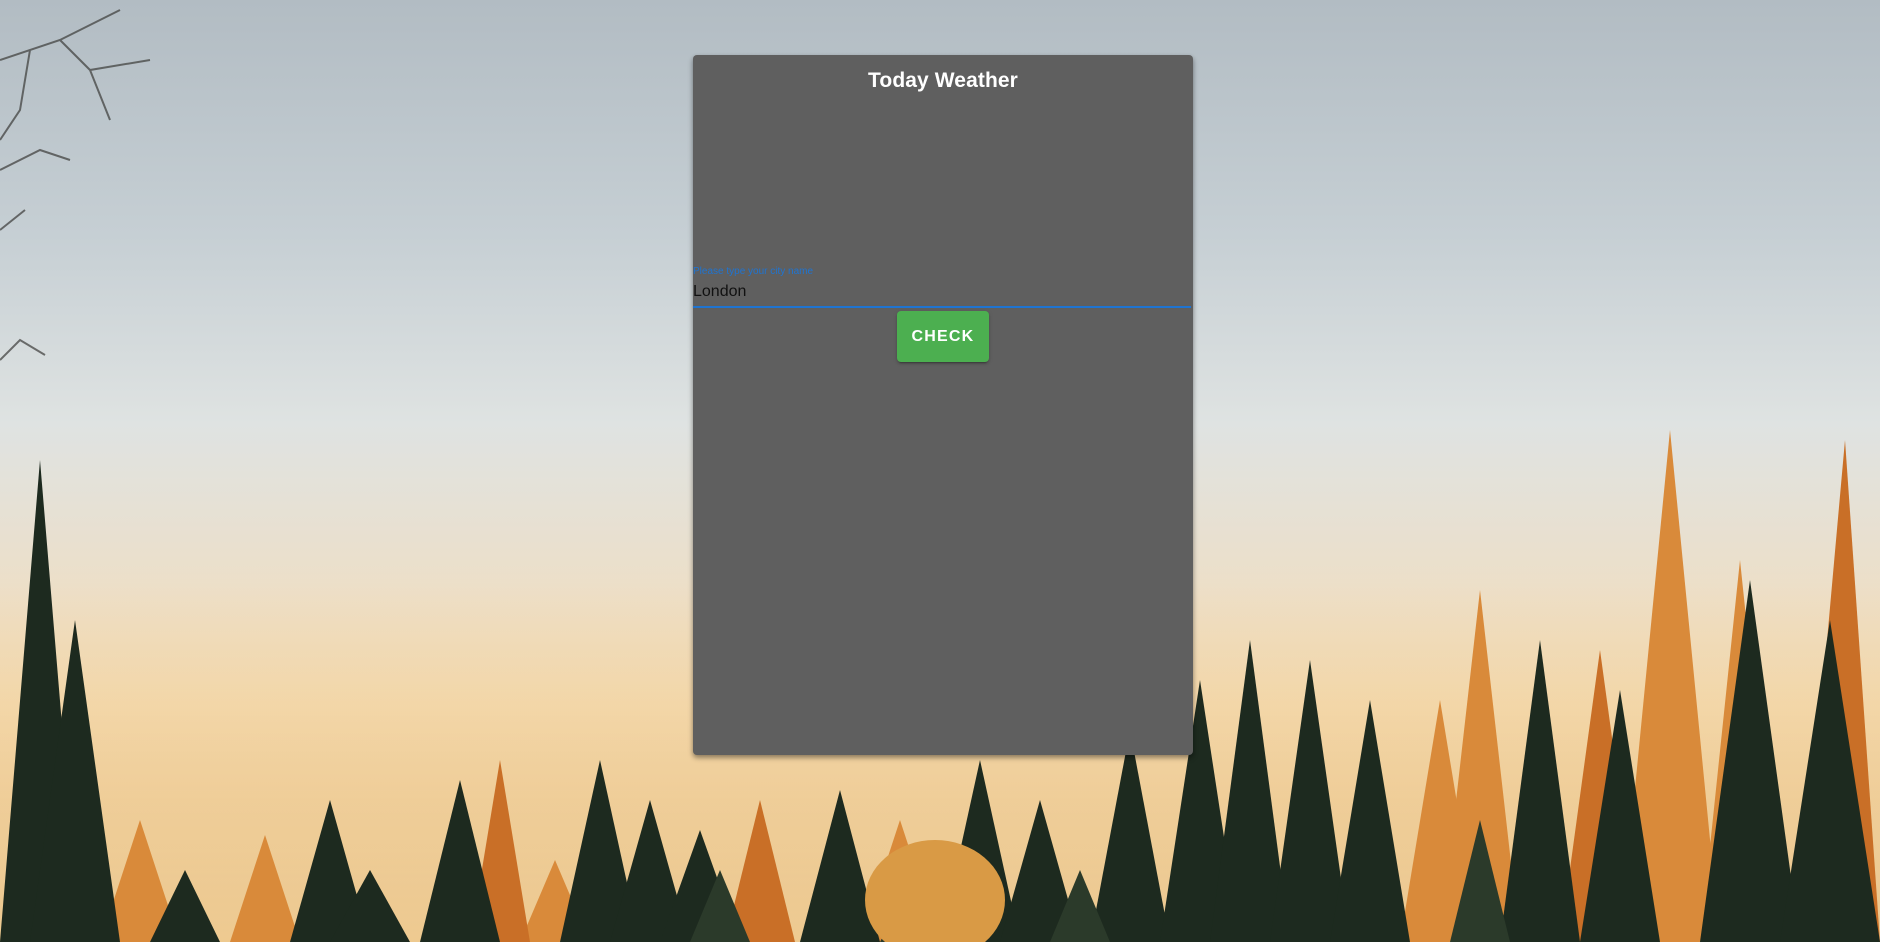 Image resolution: width=1880 pixels, height=942 pixels. I want to click on city-field: Please type your city name, so click(942, 286).